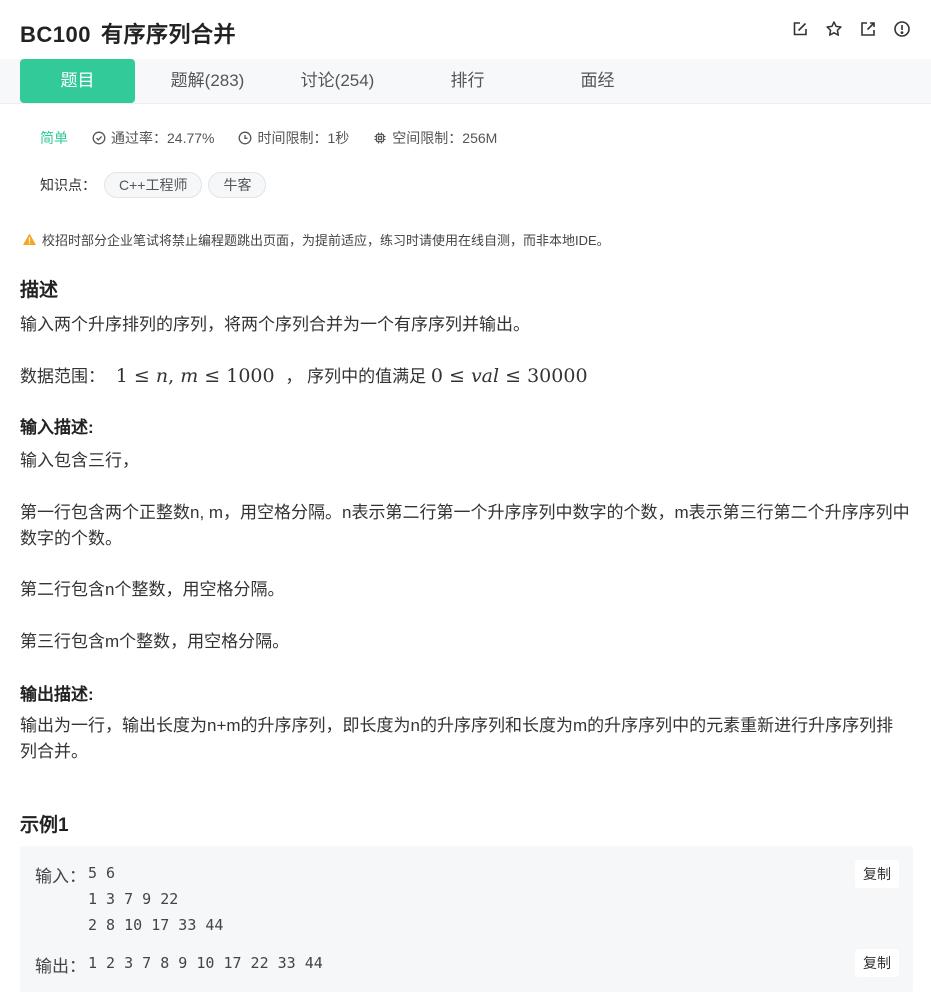  I want to click on description-text: 输入两个升序排列的序列，将两个序列合并为一个有序序列并输出。, so click(275, 324).